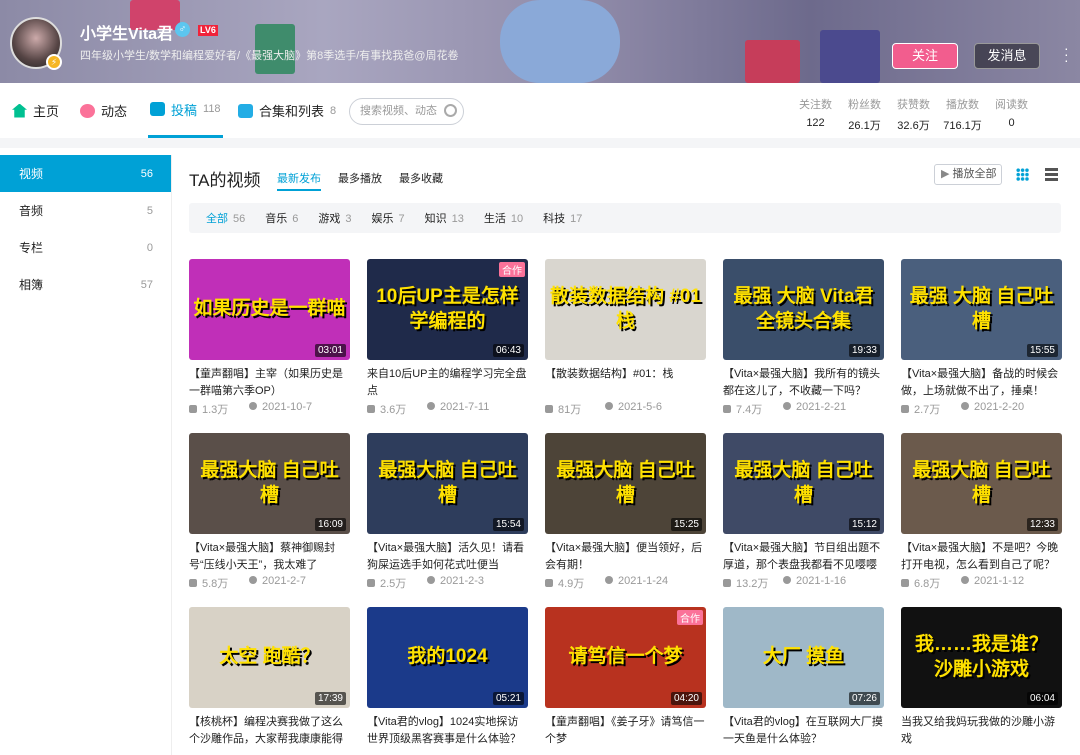  What do you see at coordinates (447, 309) in the screenshot?
I see `video-thumbnail: 10后UP主是怎样学编程的 合作 06:43` at bounding box center [447, 309].